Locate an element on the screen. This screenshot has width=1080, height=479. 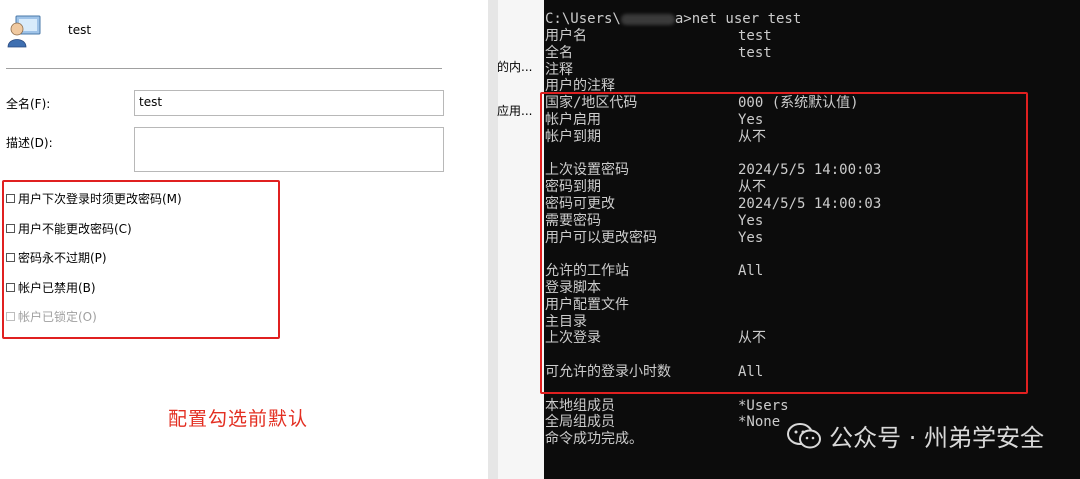
divider is located at coordinates (224, 68).